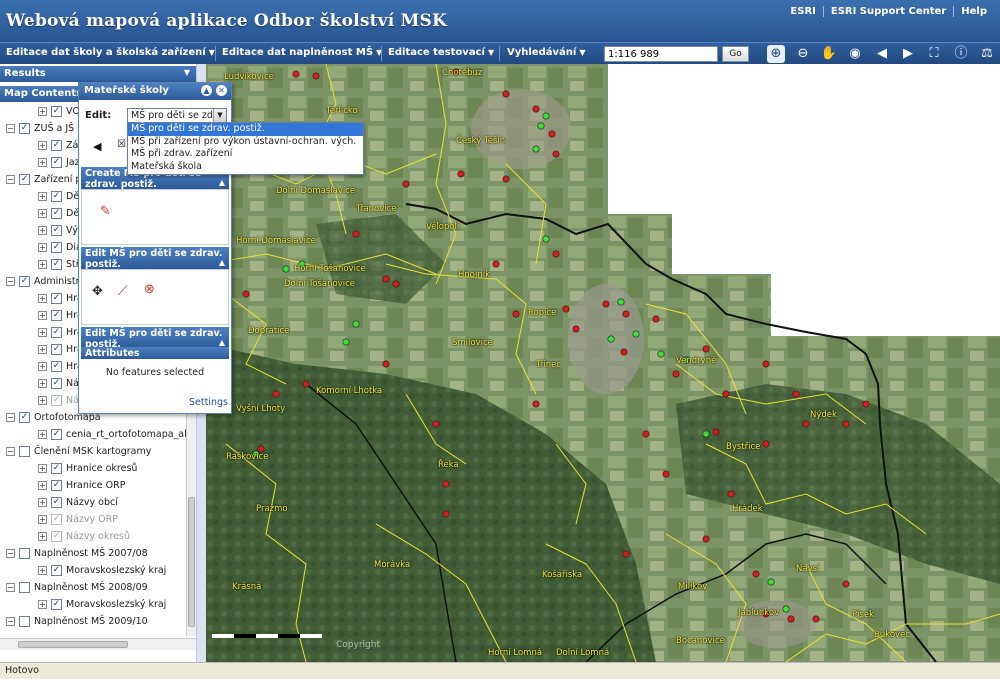  Describe the element at coordinates (187, 72) in the screenshot. I see `chevron-down-icon: ▼` at that location.